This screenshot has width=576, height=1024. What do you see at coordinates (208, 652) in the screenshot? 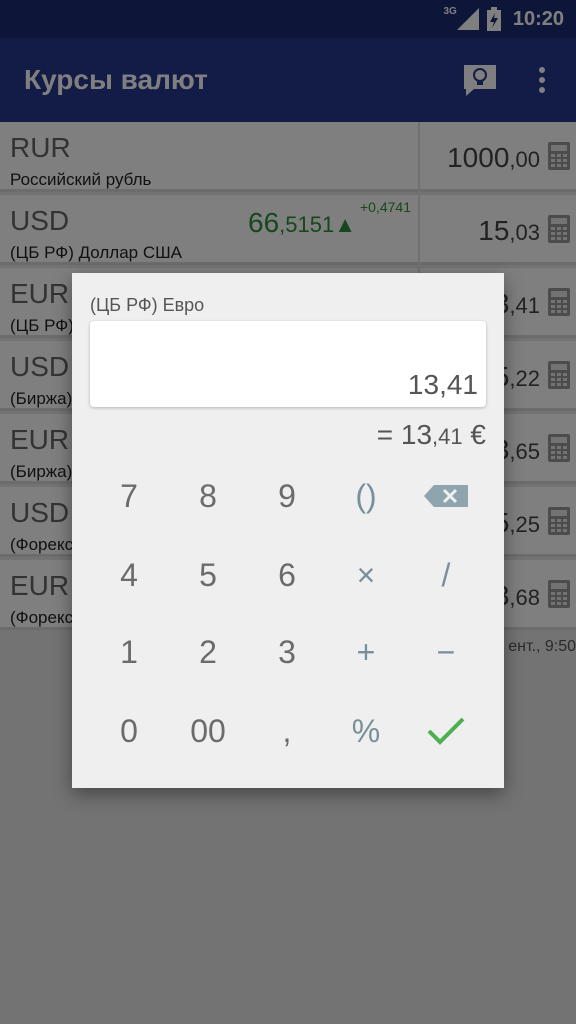
I see `key-2: 2` at bounding box center [208, 652].